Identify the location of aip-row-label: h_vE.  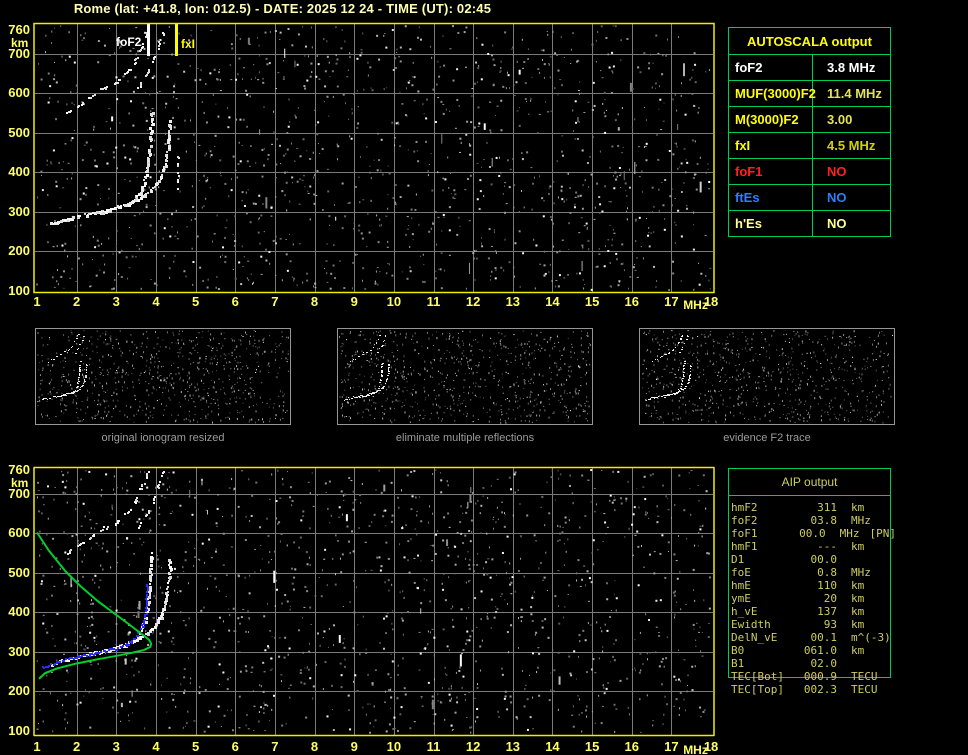
(744, 611).